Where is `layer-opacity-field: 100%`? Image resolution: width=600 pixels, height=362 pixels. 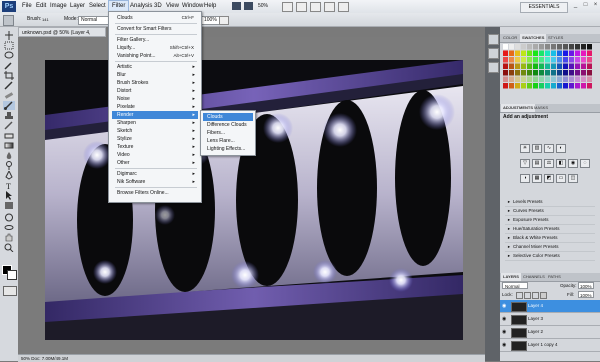 layer-opacity-field: 100% is located at coordinates (586, 285).